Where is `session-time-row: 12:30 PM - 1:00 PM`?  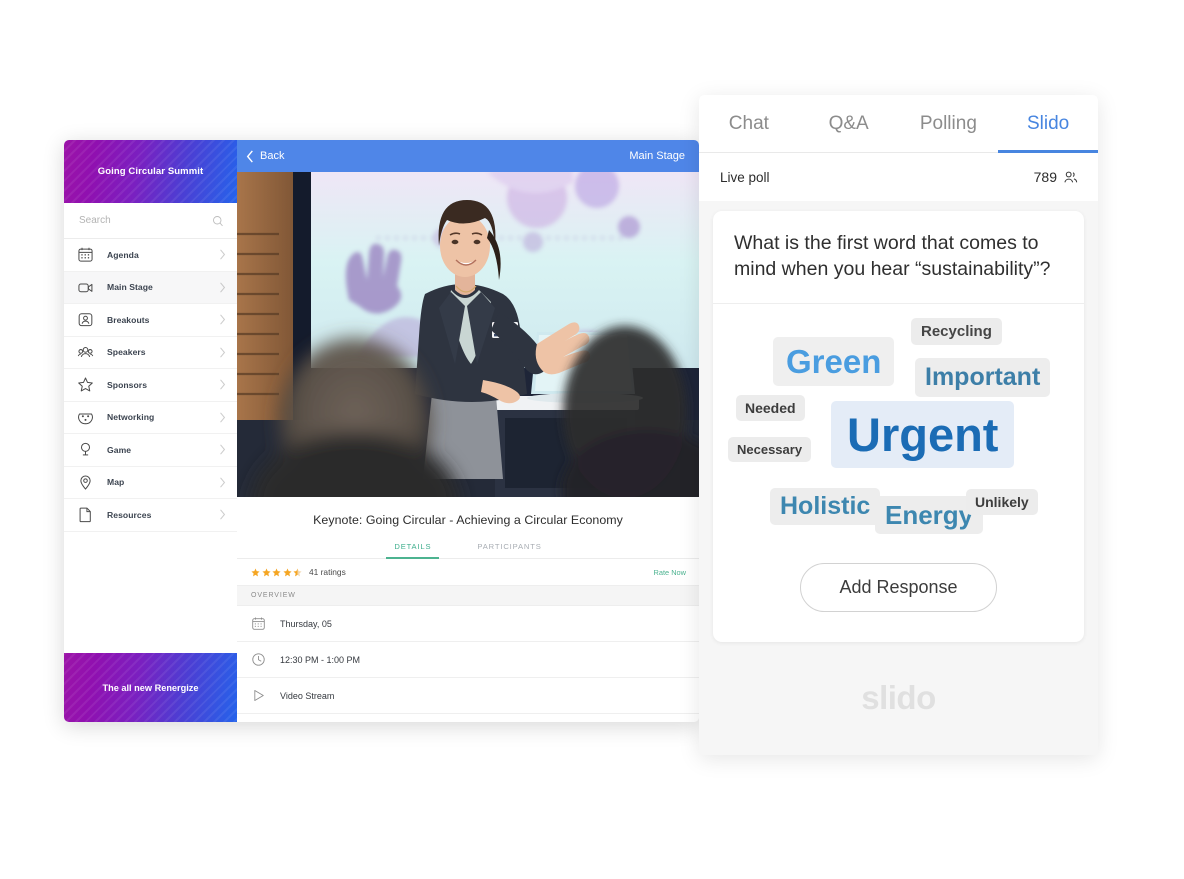
session-time-row: 12:30 PM - 1:00 PM is located at coordinates (468, 660).